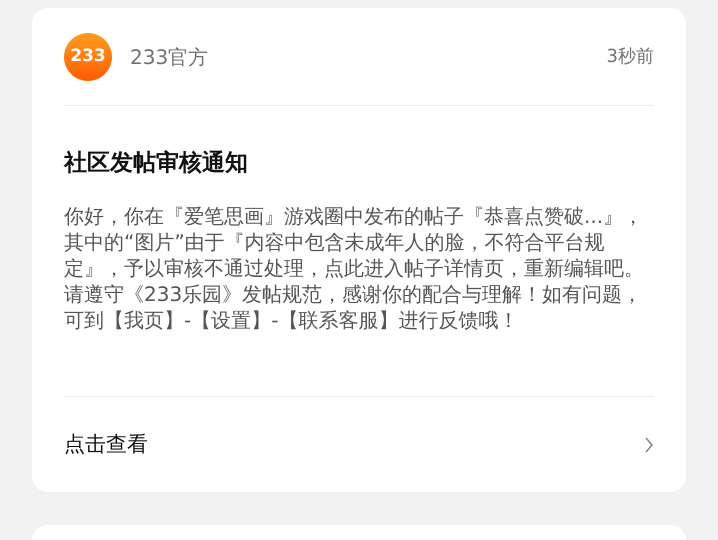  I want to click on time-label: 3秒前, so click(630, 57).